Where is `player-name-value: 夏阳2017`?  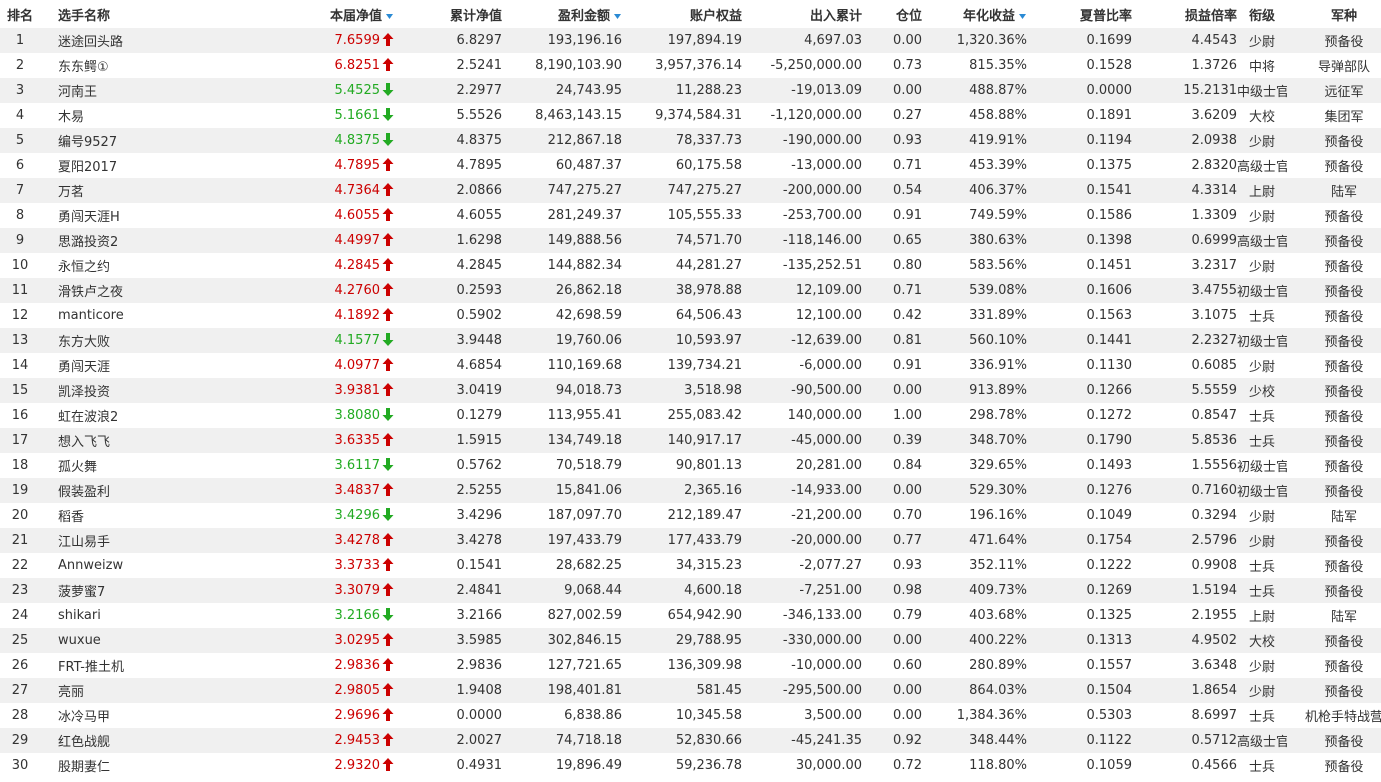
player-name-value: 夏阳2017 is located at coordinates (87, 167).